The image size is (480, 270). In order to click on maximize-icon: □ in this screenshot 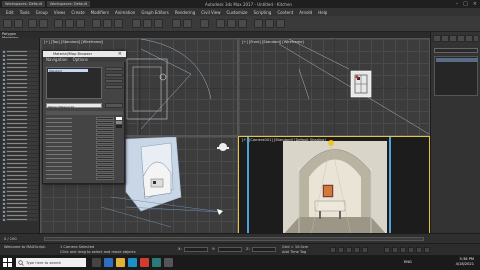, I will do `click(465, 4)`.